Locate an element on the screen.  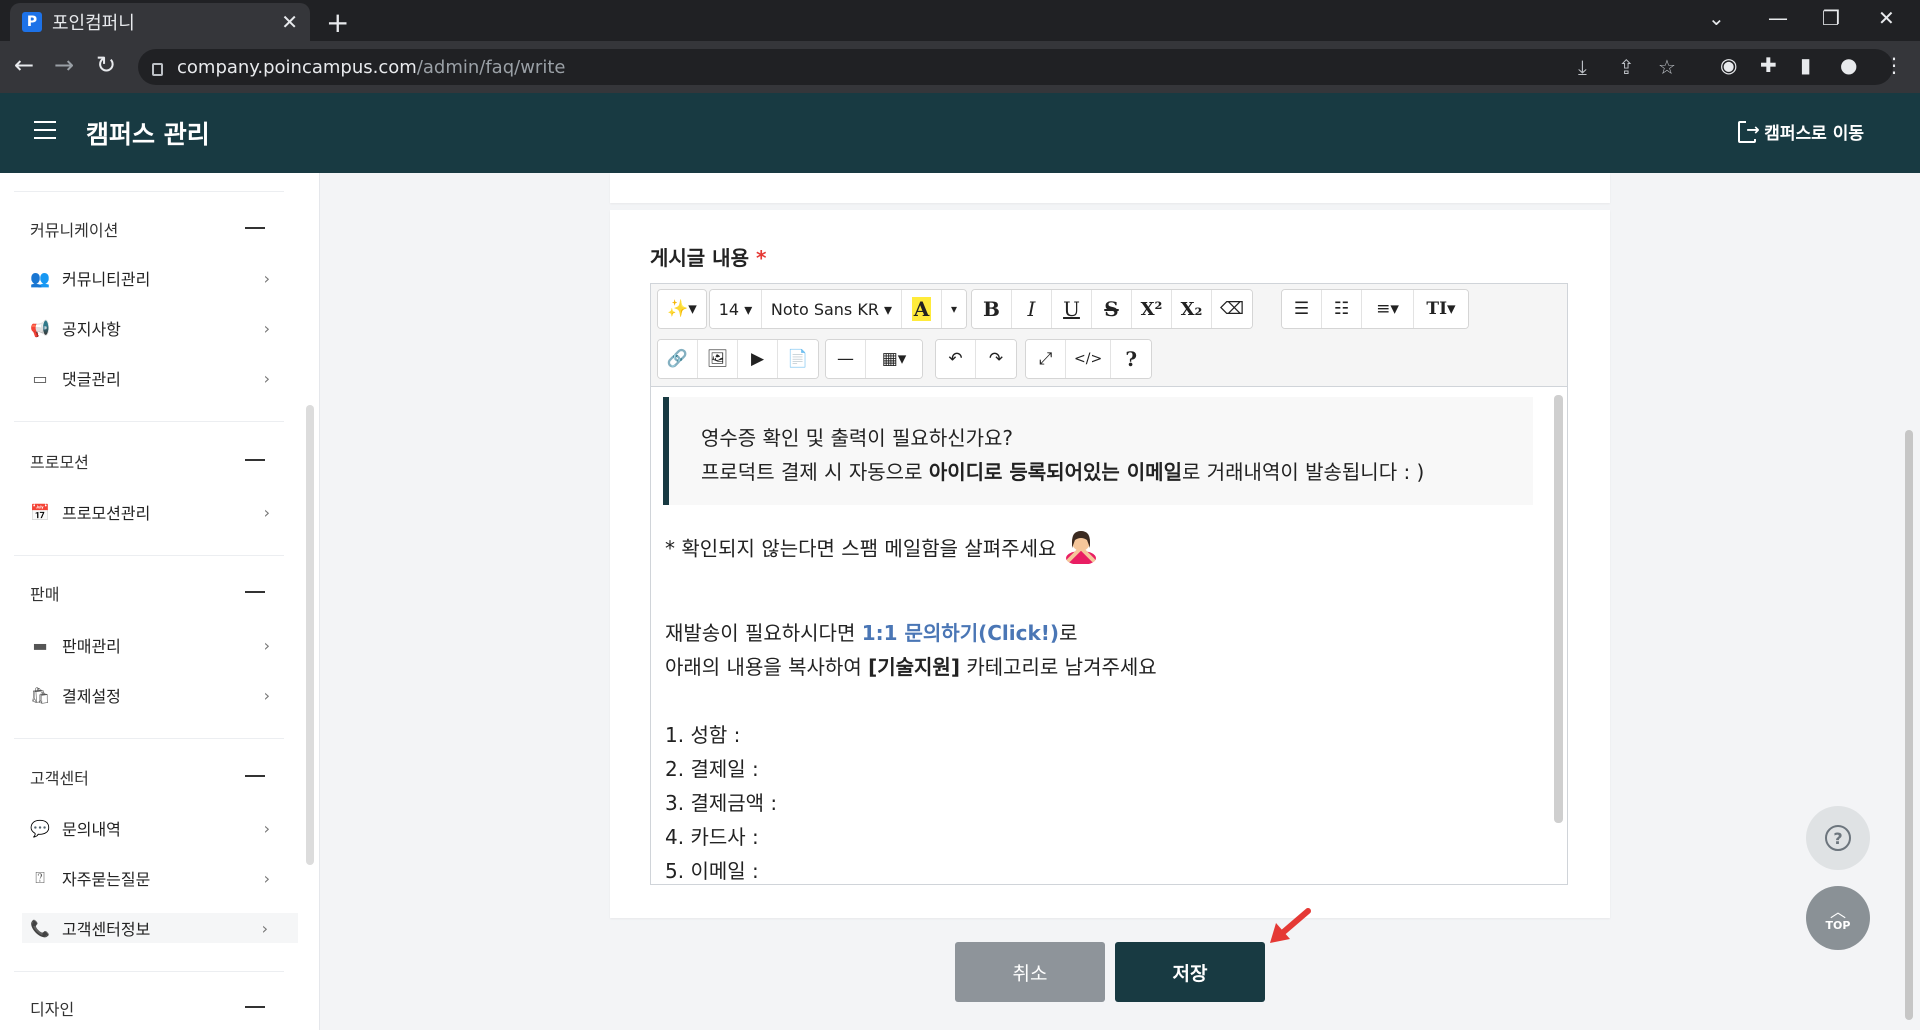
list-item: 2. 결제일 : is located at coordinates (712, 769).